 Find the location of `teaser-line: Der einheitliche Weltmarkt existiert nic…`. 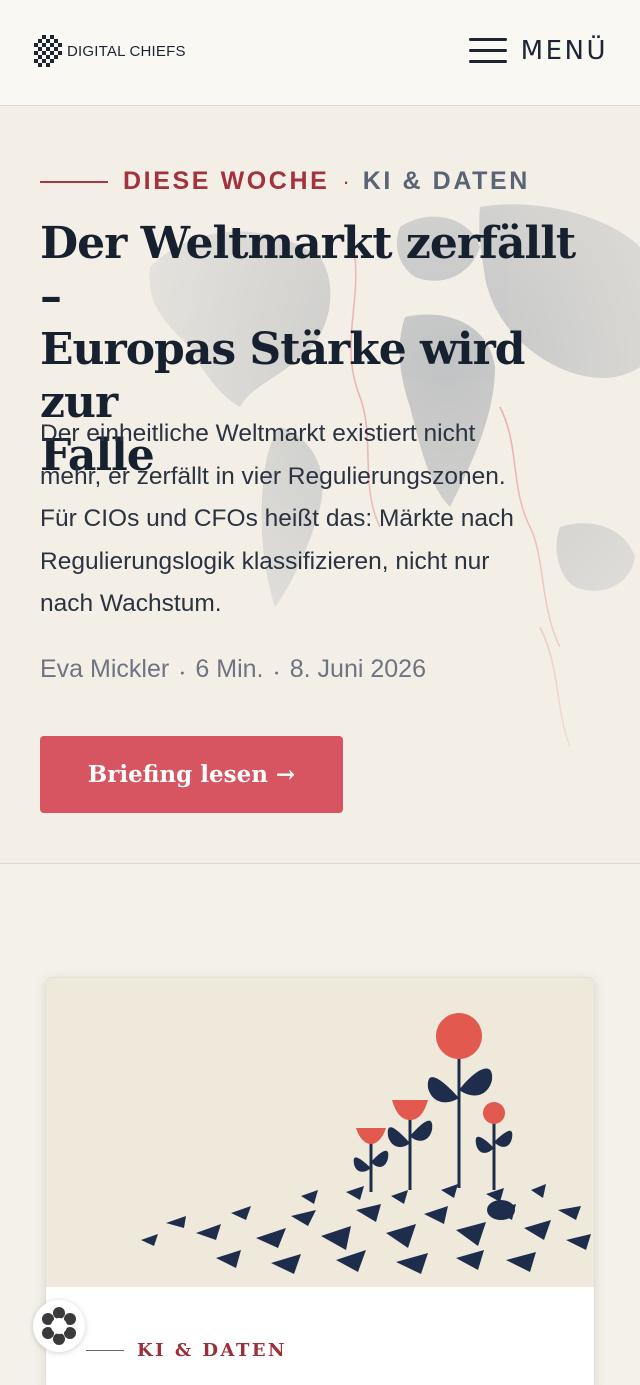

teaser-line: Der einheitliche Weltmarkt existiert nic… is located at coordinates (258, 433).